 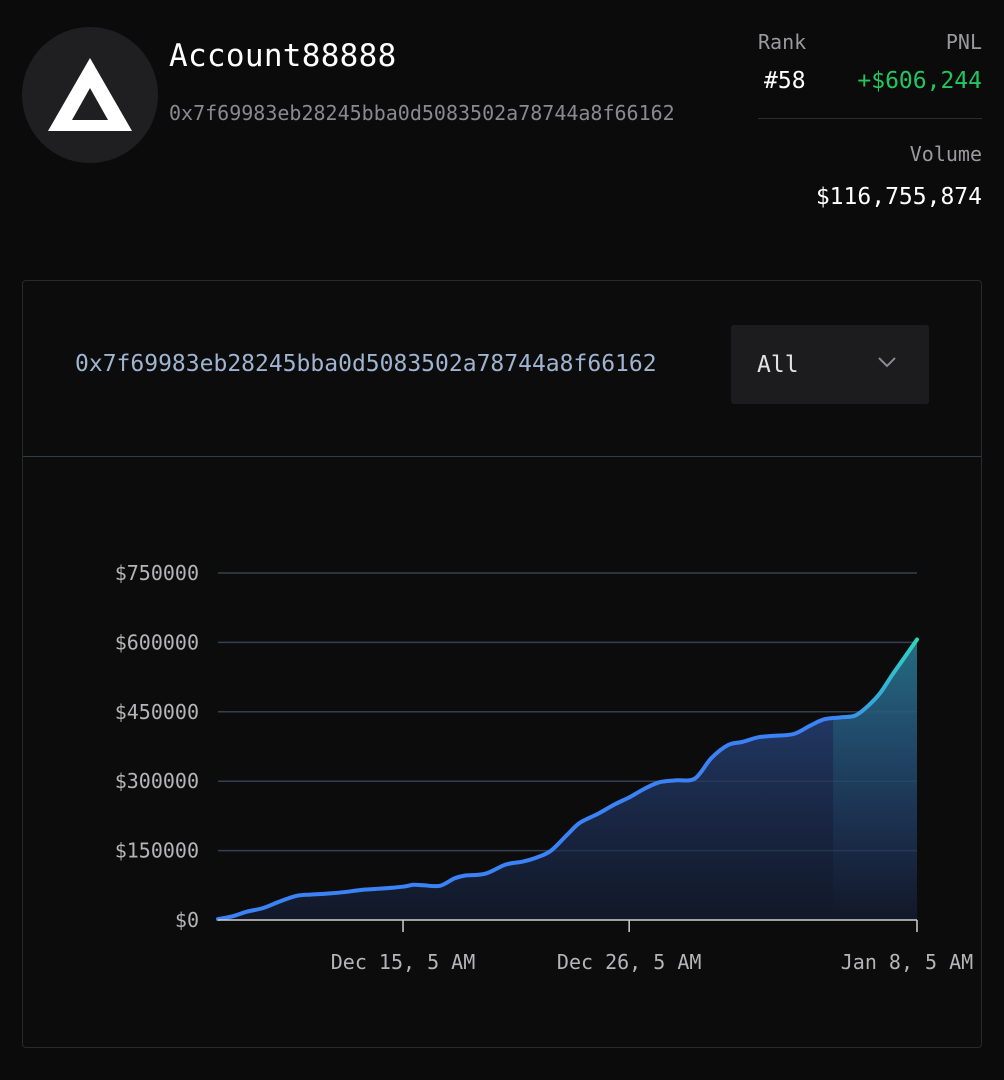 I want to click on pnl-value: +$606,244, so click(x=919, y=81).